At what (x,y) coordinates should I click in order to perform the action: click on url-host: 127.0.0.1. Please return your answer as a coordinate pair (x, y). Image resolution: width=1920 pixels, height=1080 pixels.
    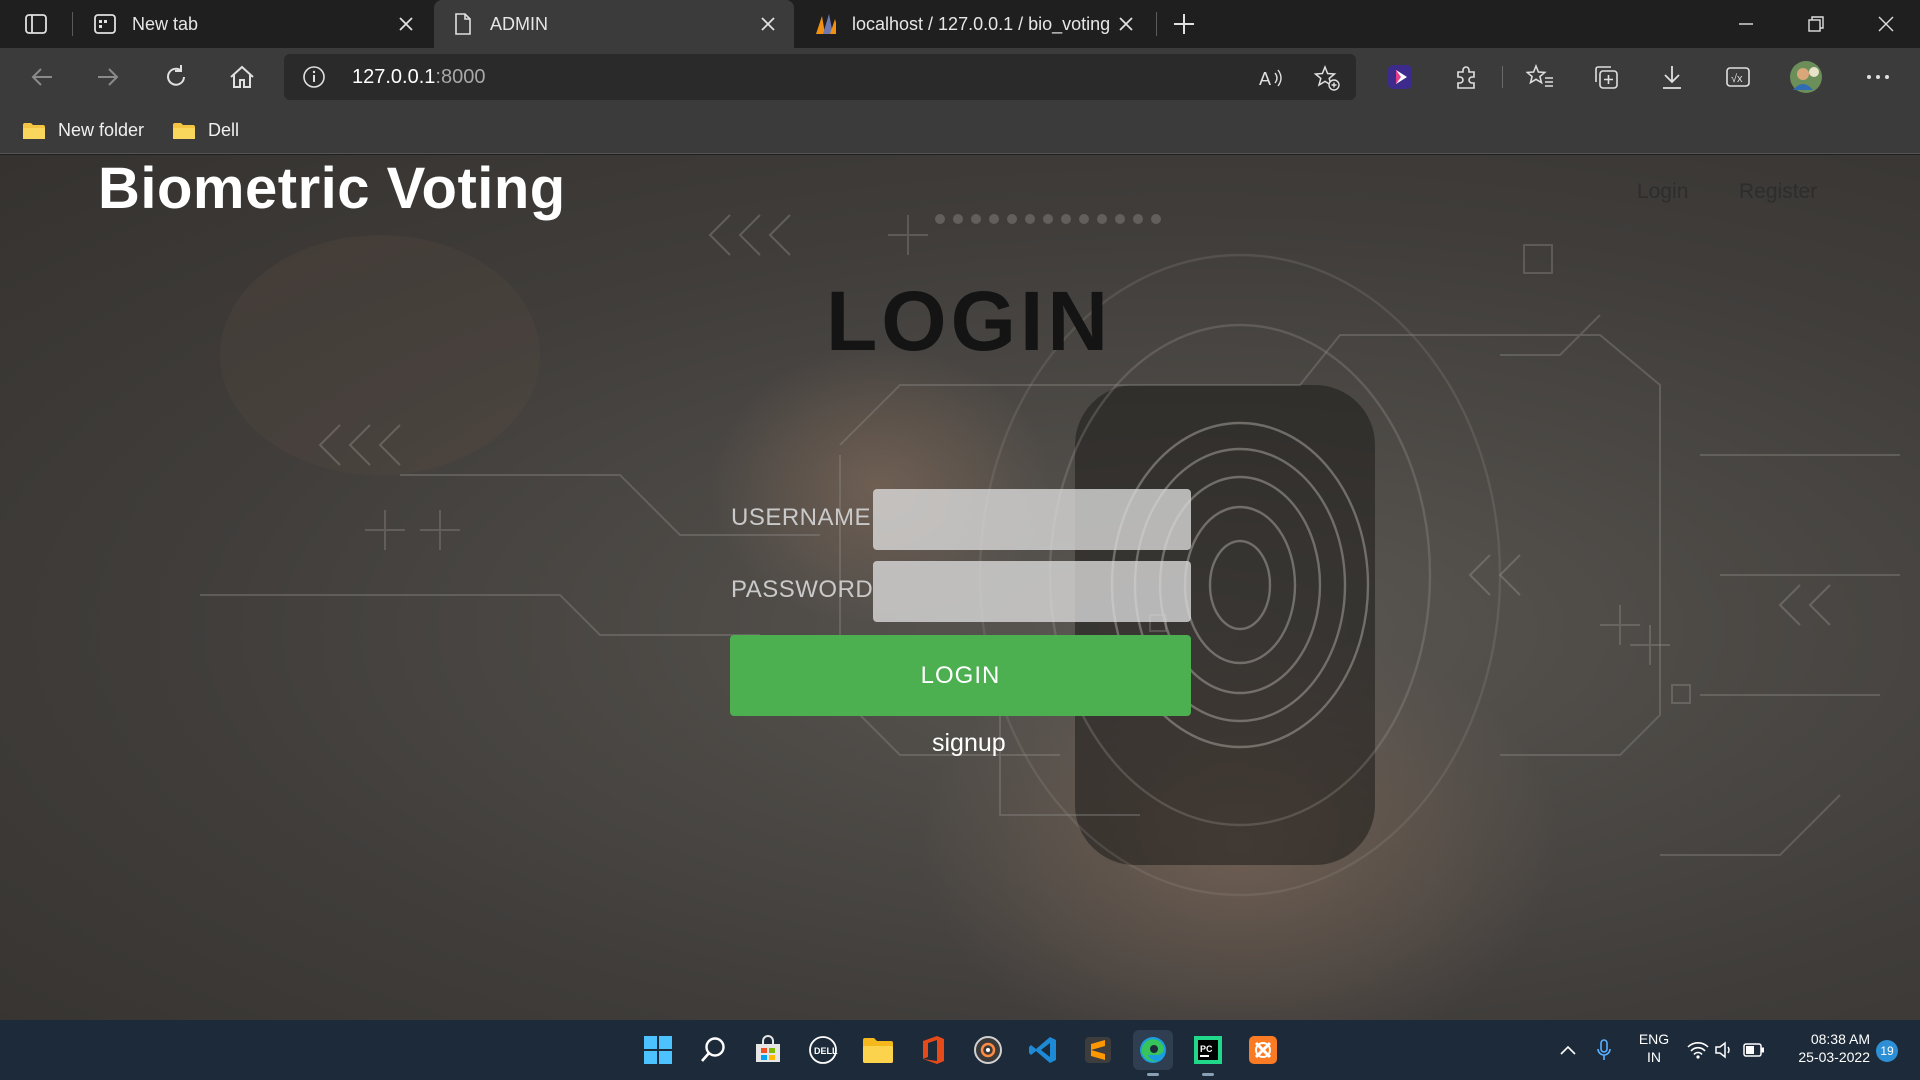
    Looking at the image, I should click on (394, 77).